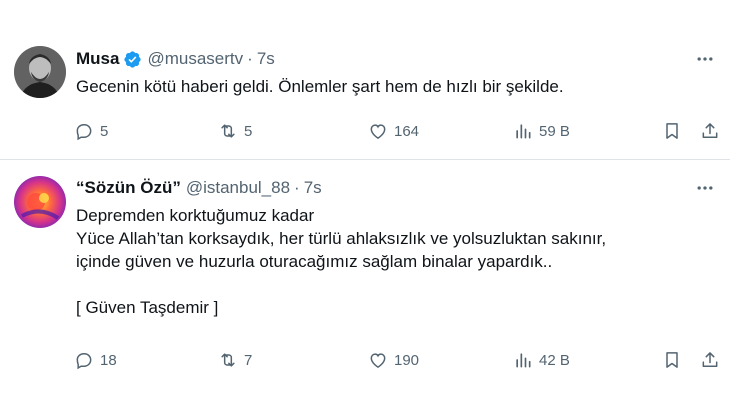  What do you see at coordinates (195, 215) in the screenshot?
I see `tweet-text-line: Depremden korktuğumuz kadar` at bounding box center [195, 215].